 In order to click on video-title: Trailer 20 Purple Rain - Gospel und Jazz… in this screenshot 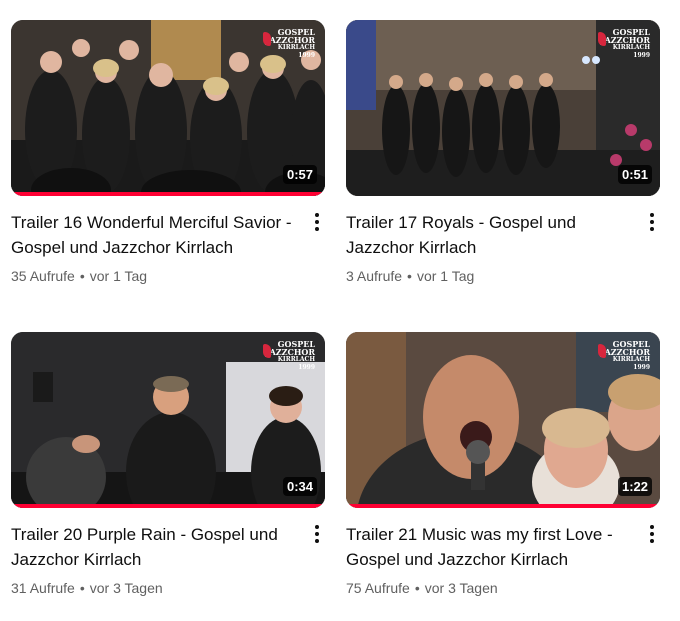, I will do `click(154, 547)`.